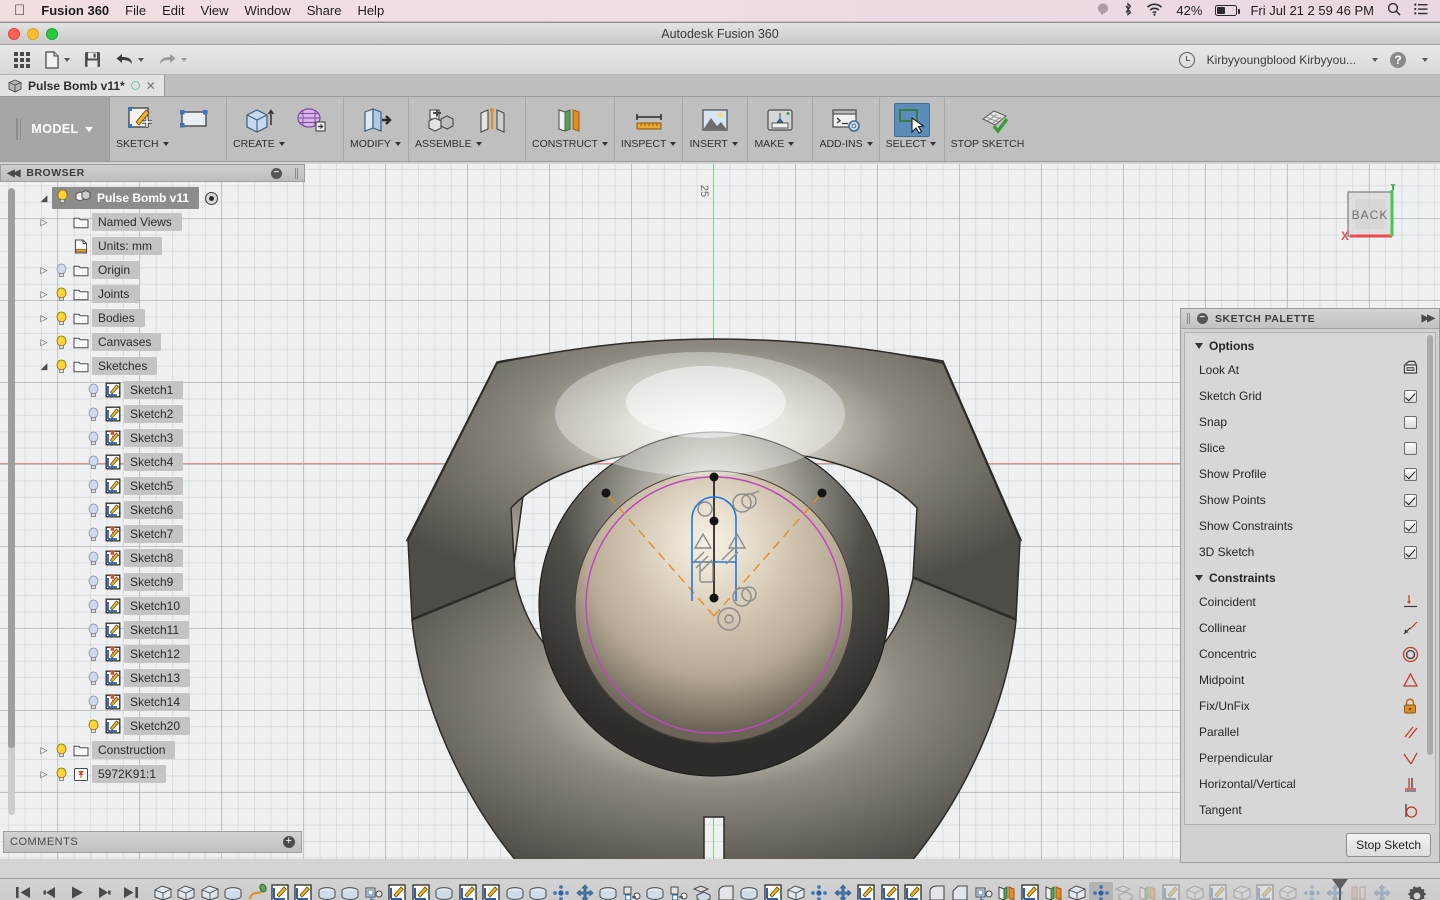 The width and height of the screenshot is (1440, 900). Describe the element at coordinates (1410, 680) in the screenshot. I see `midpoint-icon` at that location.